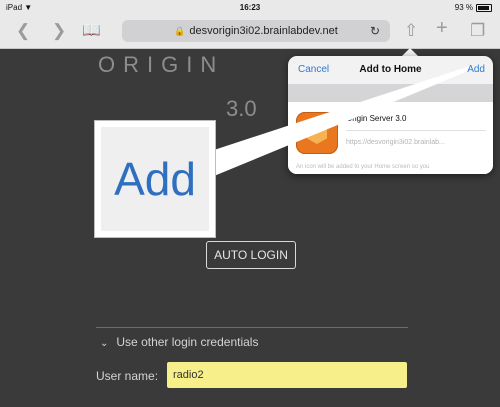 The image size is (500, 407). I want to click on callout-beam, so click(342, 121).